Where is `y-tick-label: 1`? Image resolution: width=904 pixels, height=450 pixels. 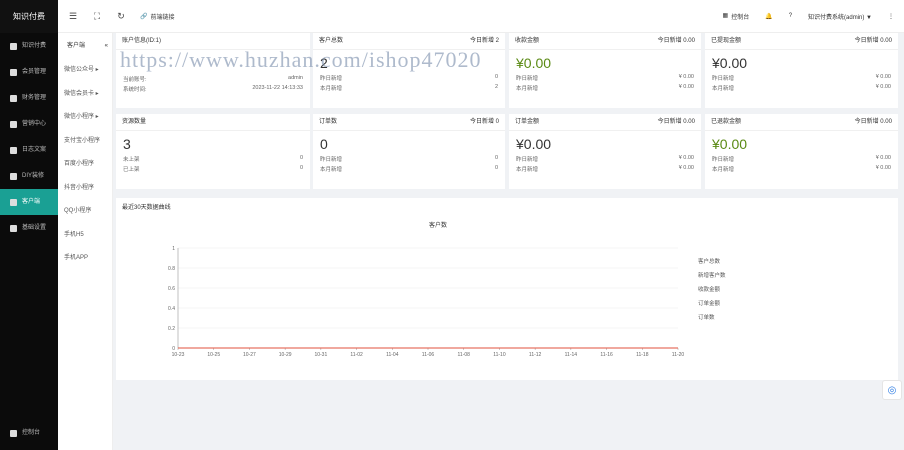
y-tick-label: 1 is located at coordinates (173, 249).